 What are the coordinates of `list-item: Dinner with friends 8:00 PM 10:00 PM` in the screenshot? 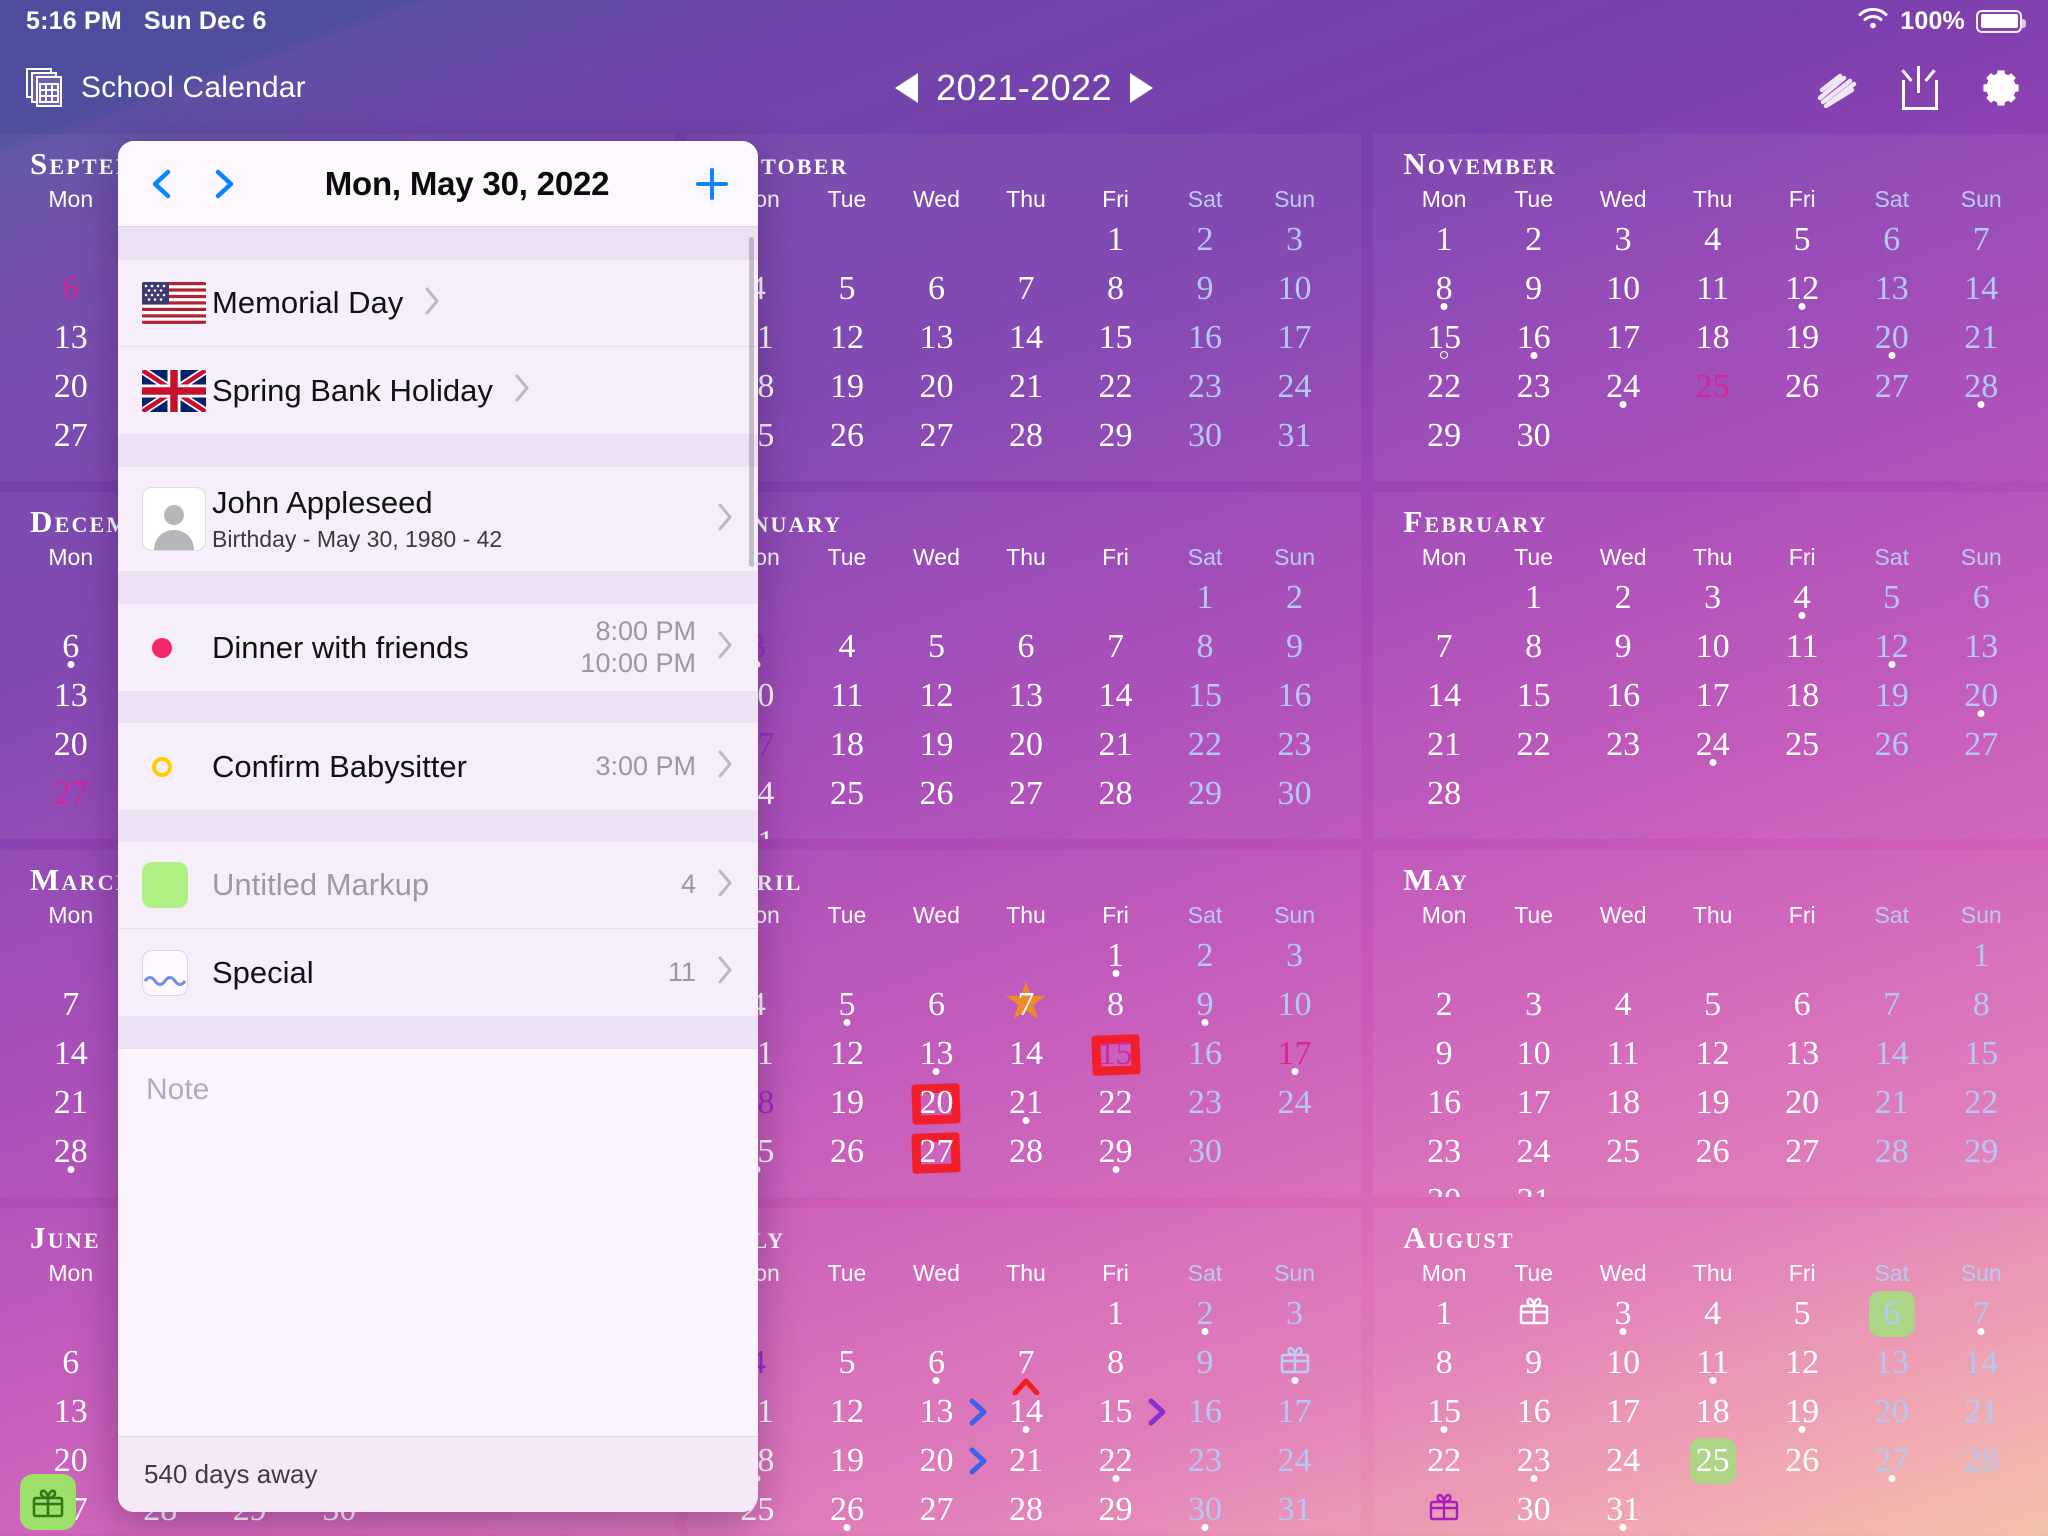 It's located at (438, 647).